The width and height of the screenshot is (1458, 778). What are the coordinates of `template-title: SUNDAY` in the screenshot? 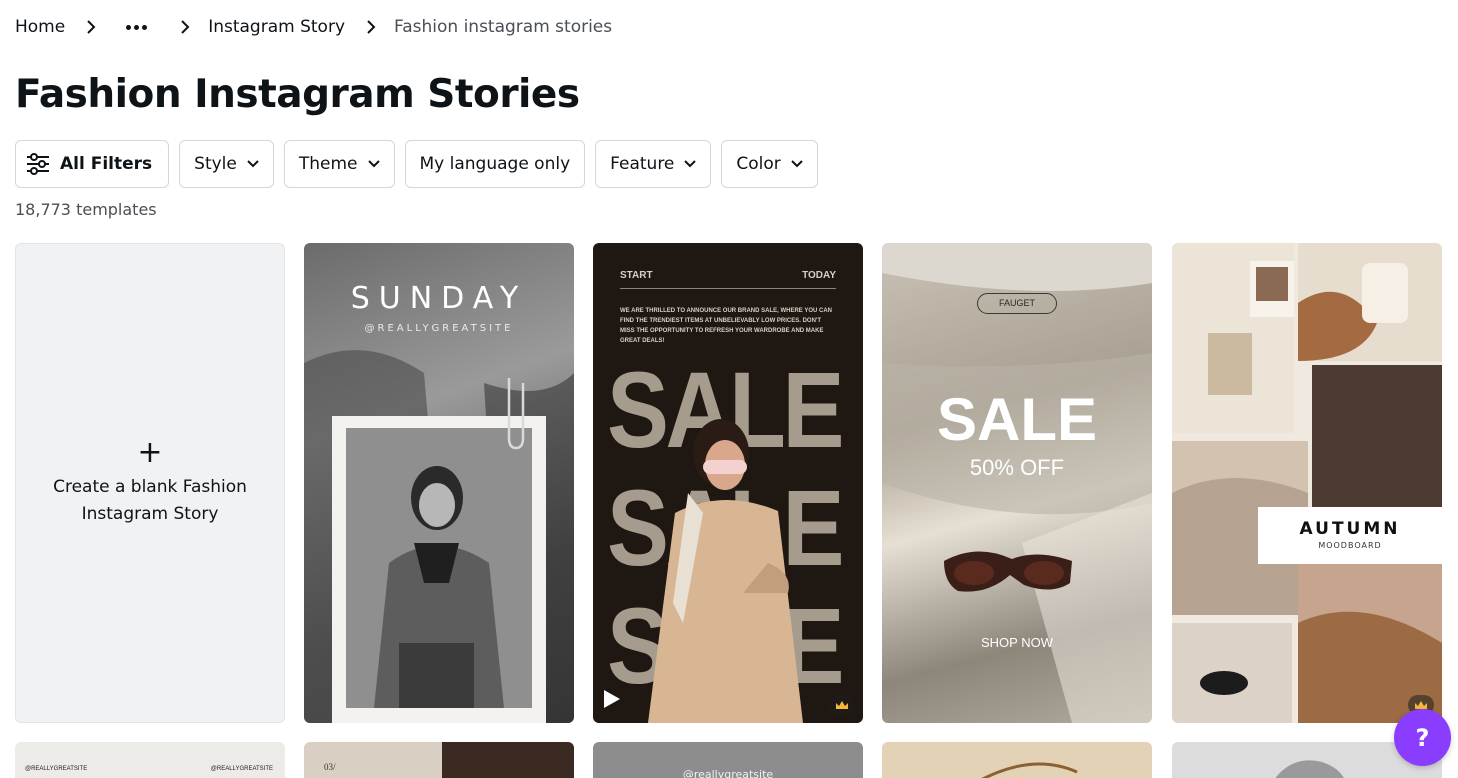 It's located at (439, 298).